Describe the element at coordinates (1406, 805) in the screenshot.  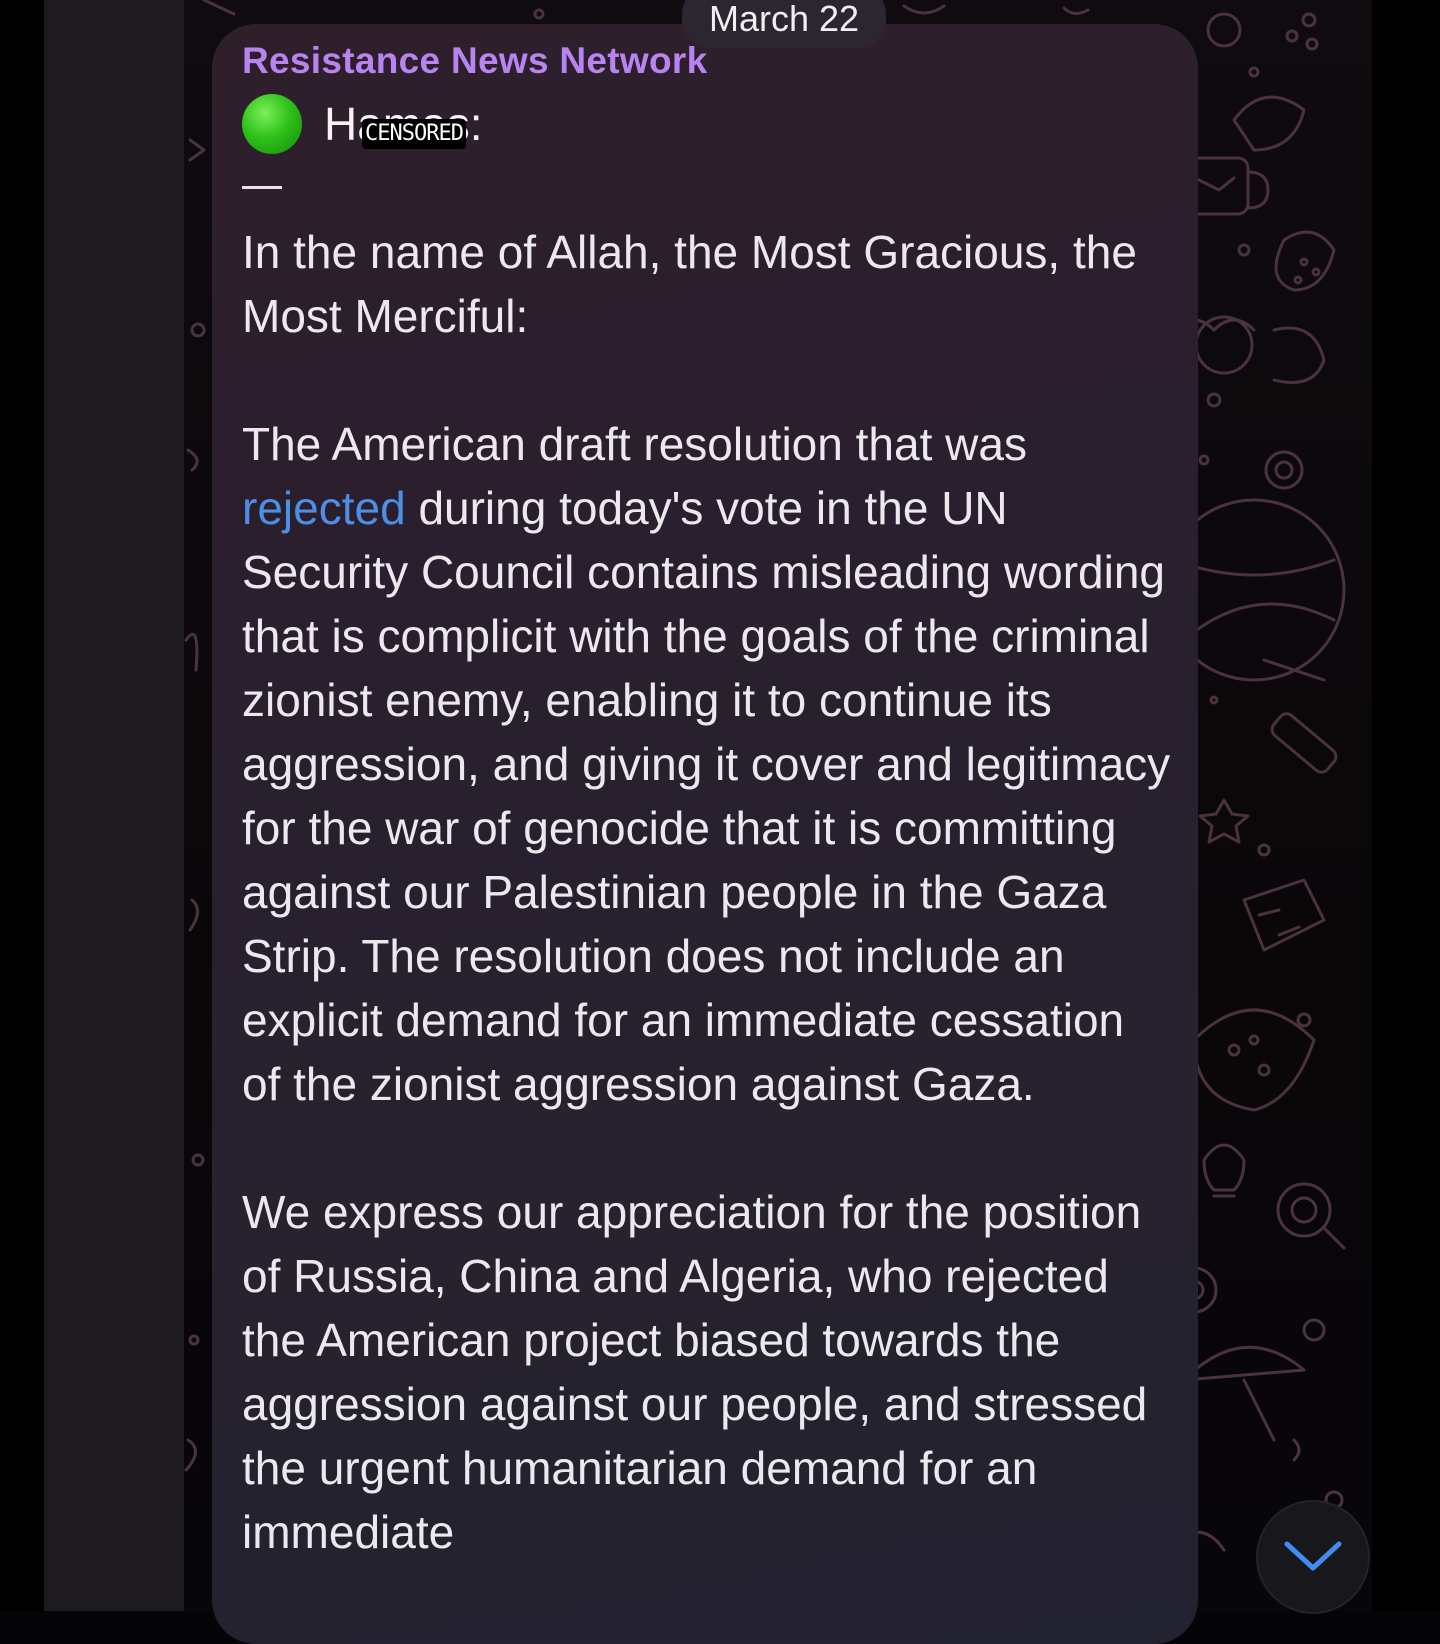
I see `screen-edge-right` at that location.